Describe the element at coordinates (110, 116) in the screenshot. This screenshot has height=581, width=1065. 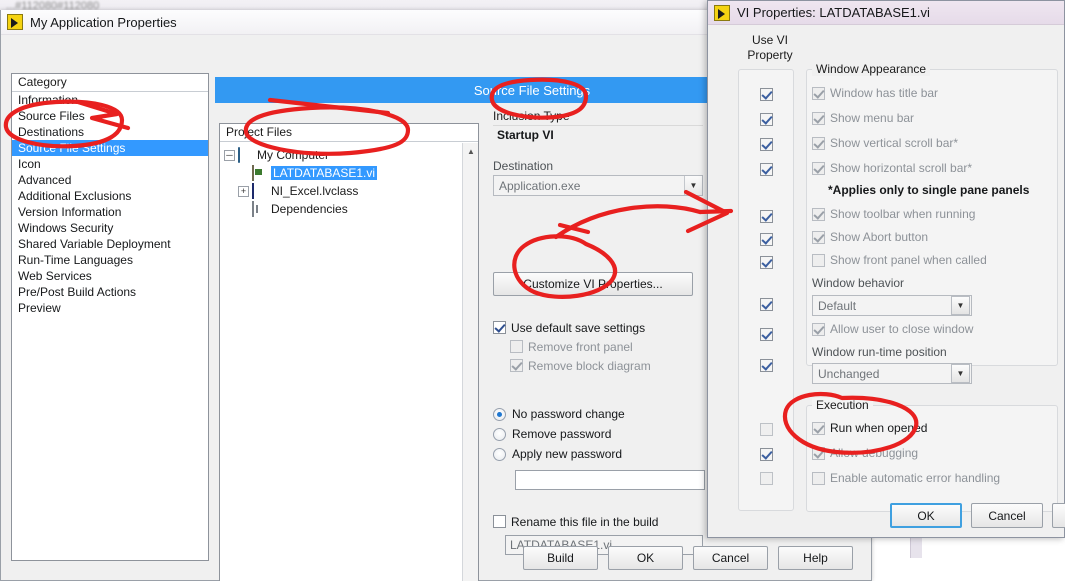
I see `sidebar-item-source-files: Source Files` at that location.